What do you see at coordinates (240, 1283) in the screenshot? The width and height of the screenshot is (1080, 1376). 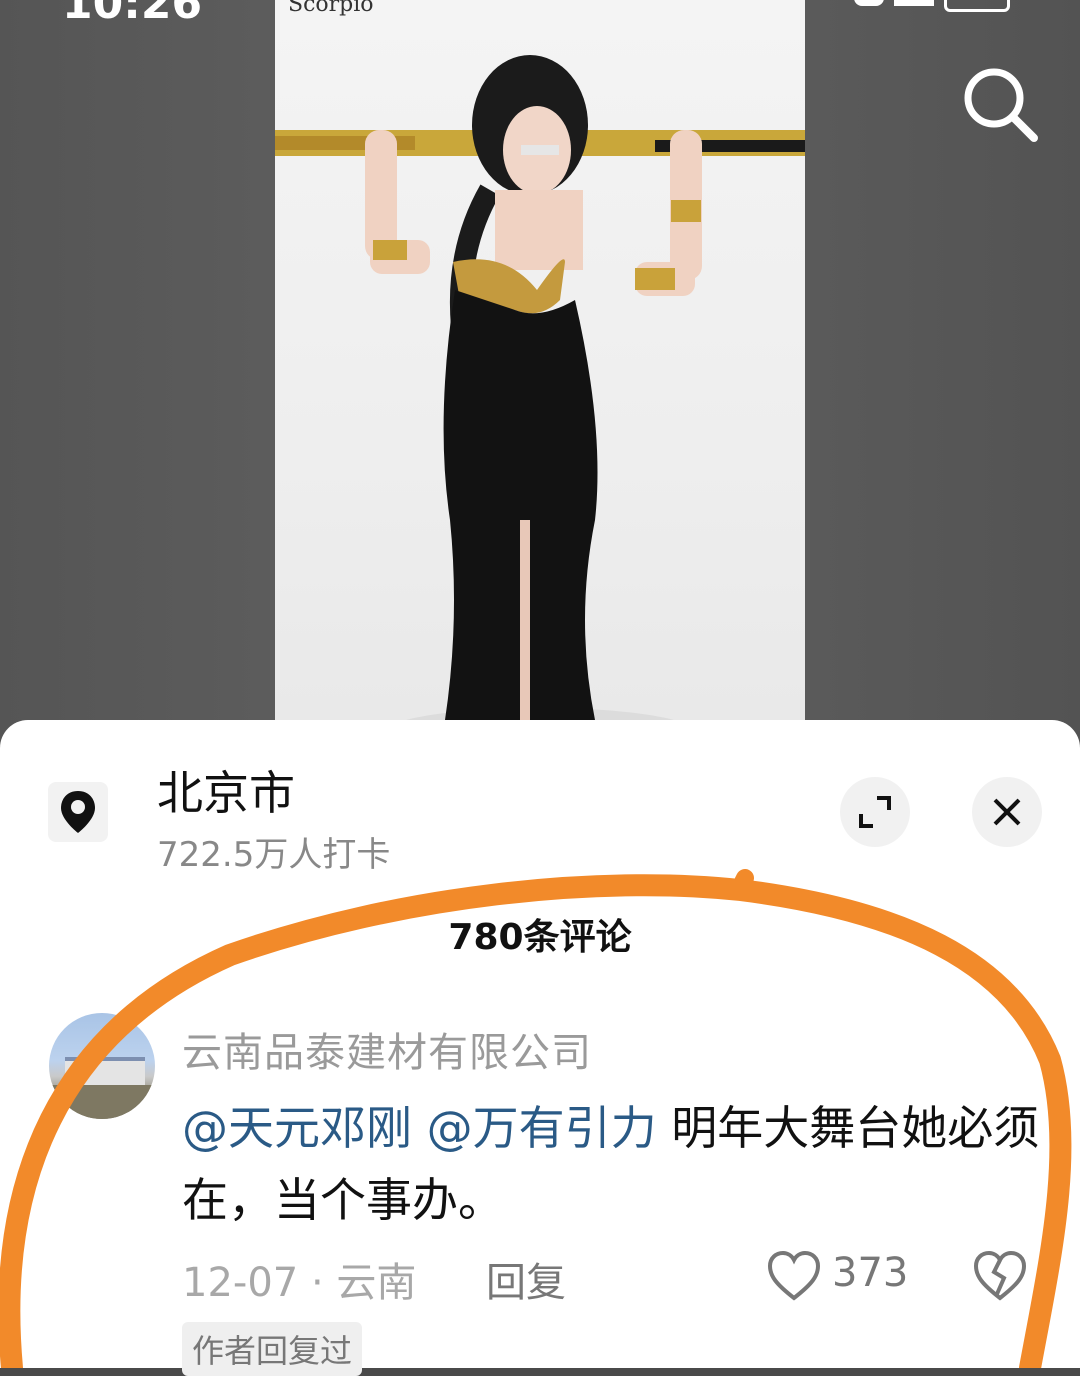 I see `comment-date: 12-07` at bounding box center [240, 1283].